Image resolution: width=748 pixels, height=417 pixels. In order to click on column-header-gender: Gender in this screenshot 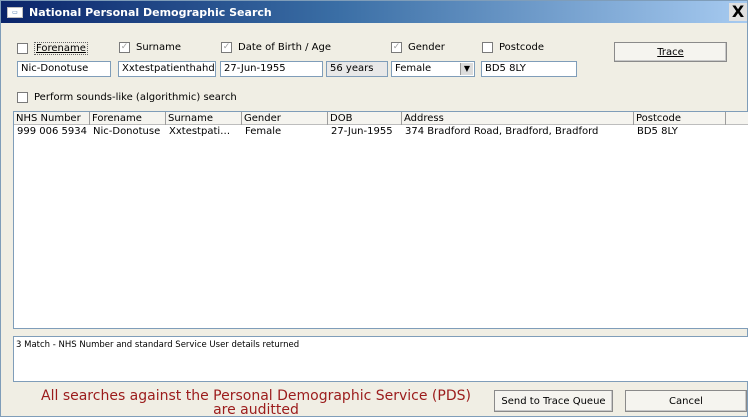, I will do `click(285, 118)`.